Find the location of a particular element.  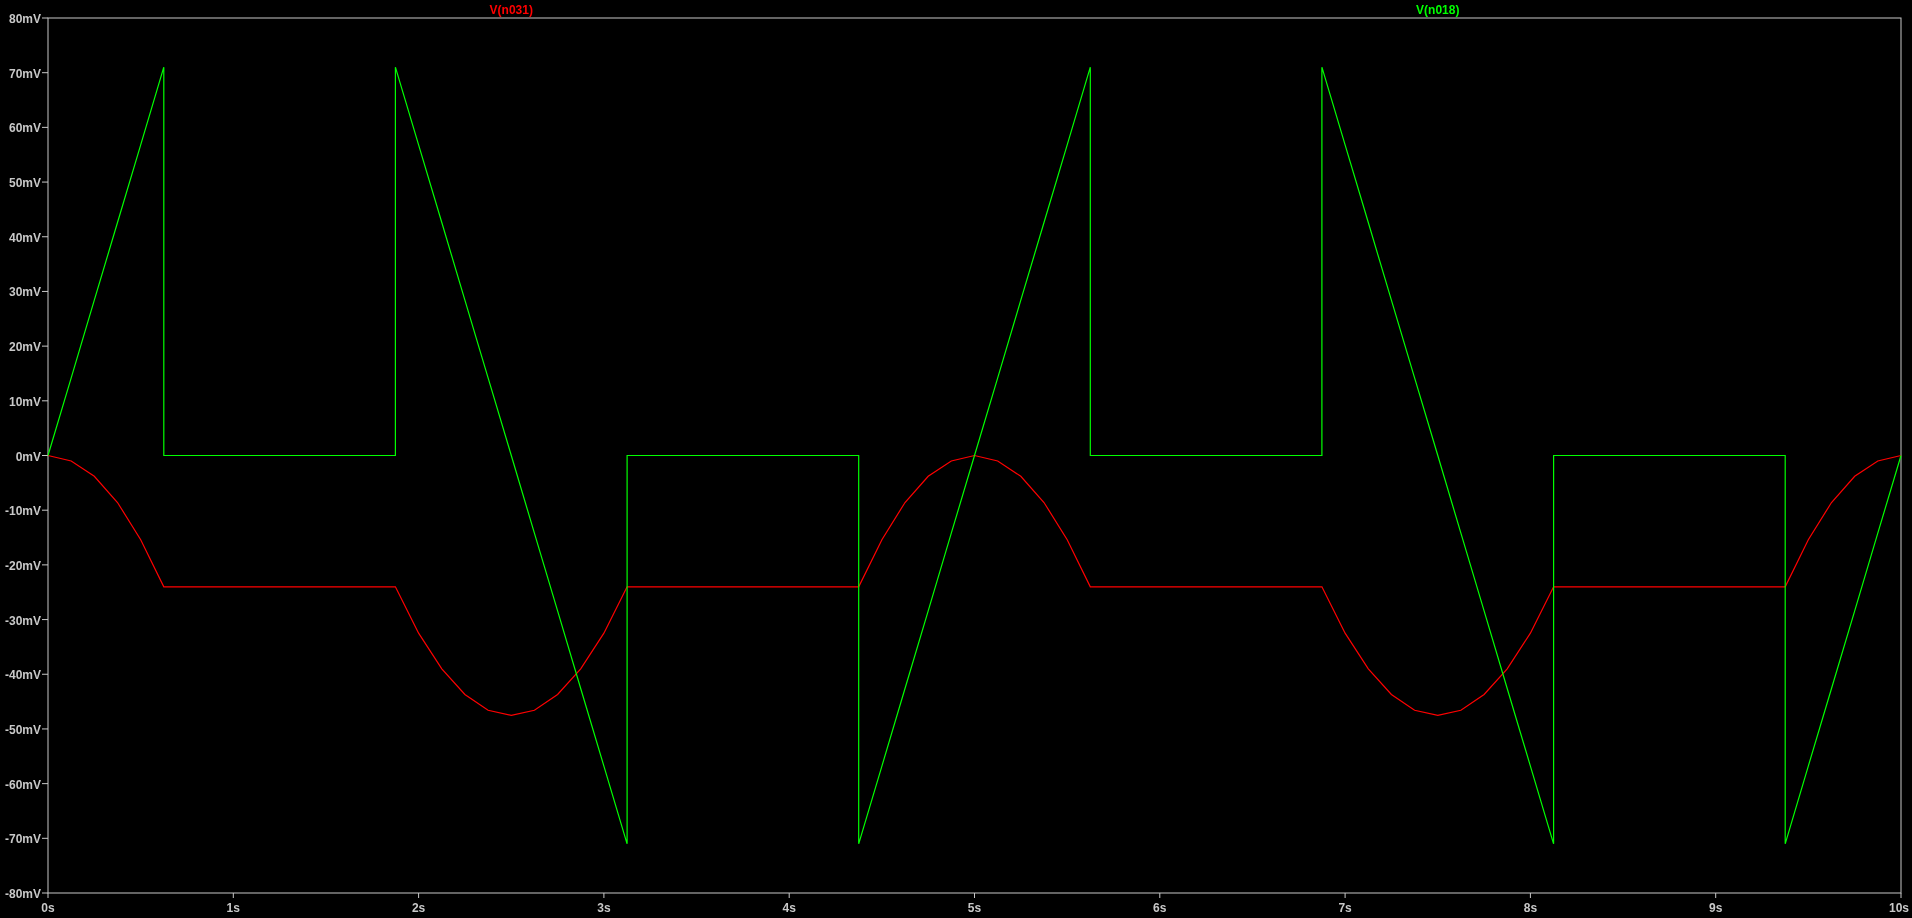

x-tick-label: 9s is located at coordinates (1716, 908).